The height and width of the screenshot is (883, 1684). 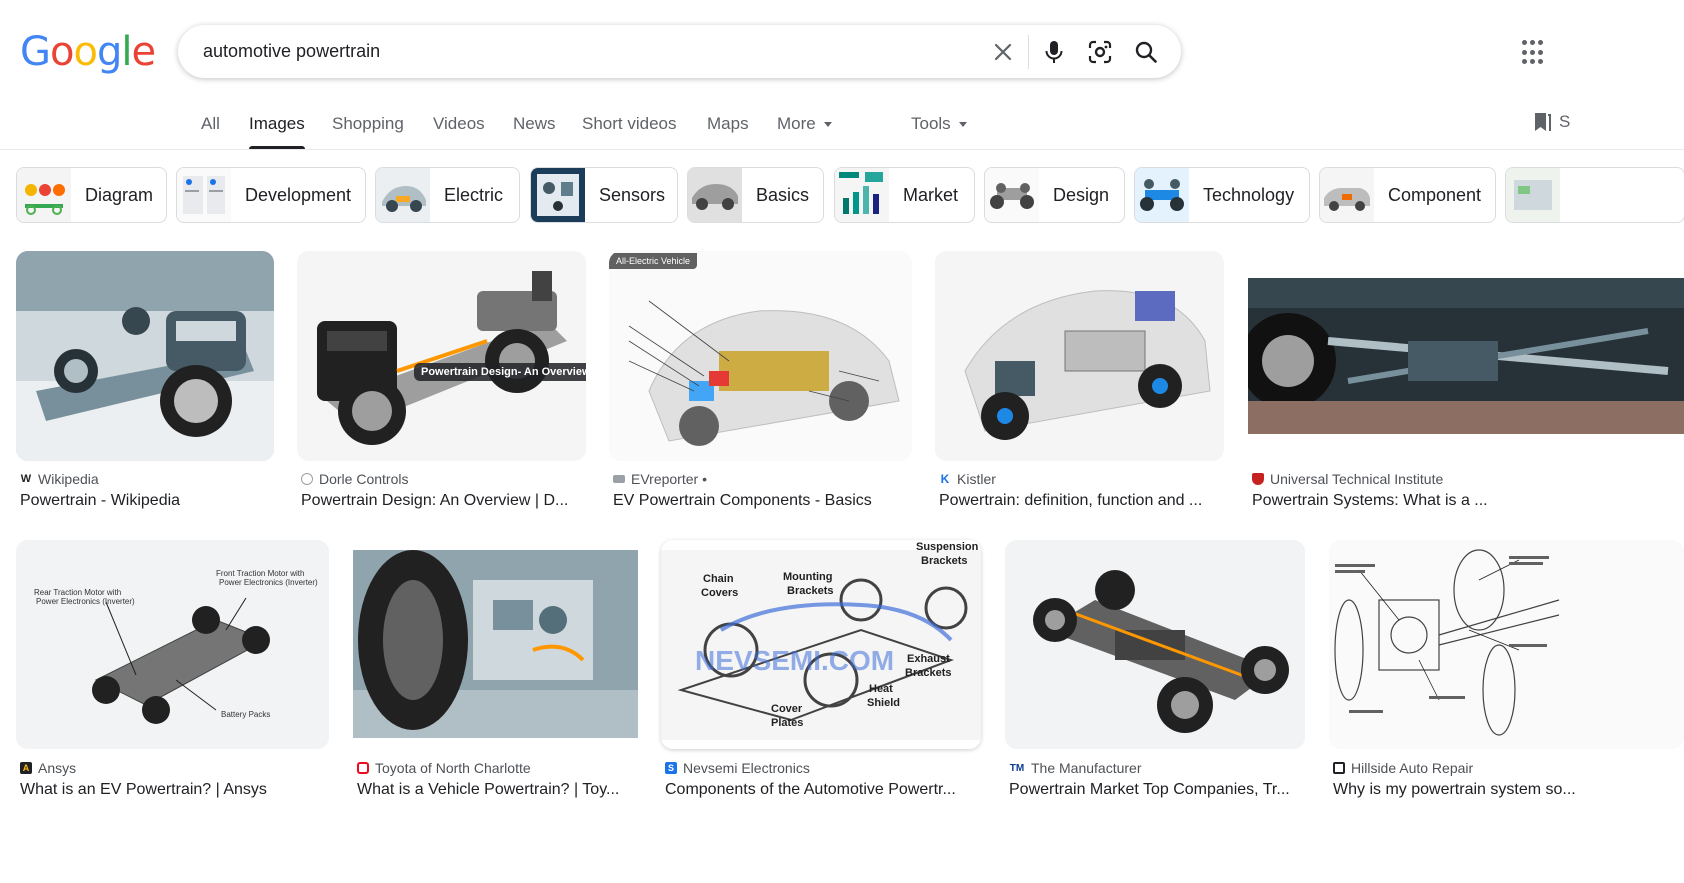 I want to click on chip-design: Design, so click(x=1054, y=195).